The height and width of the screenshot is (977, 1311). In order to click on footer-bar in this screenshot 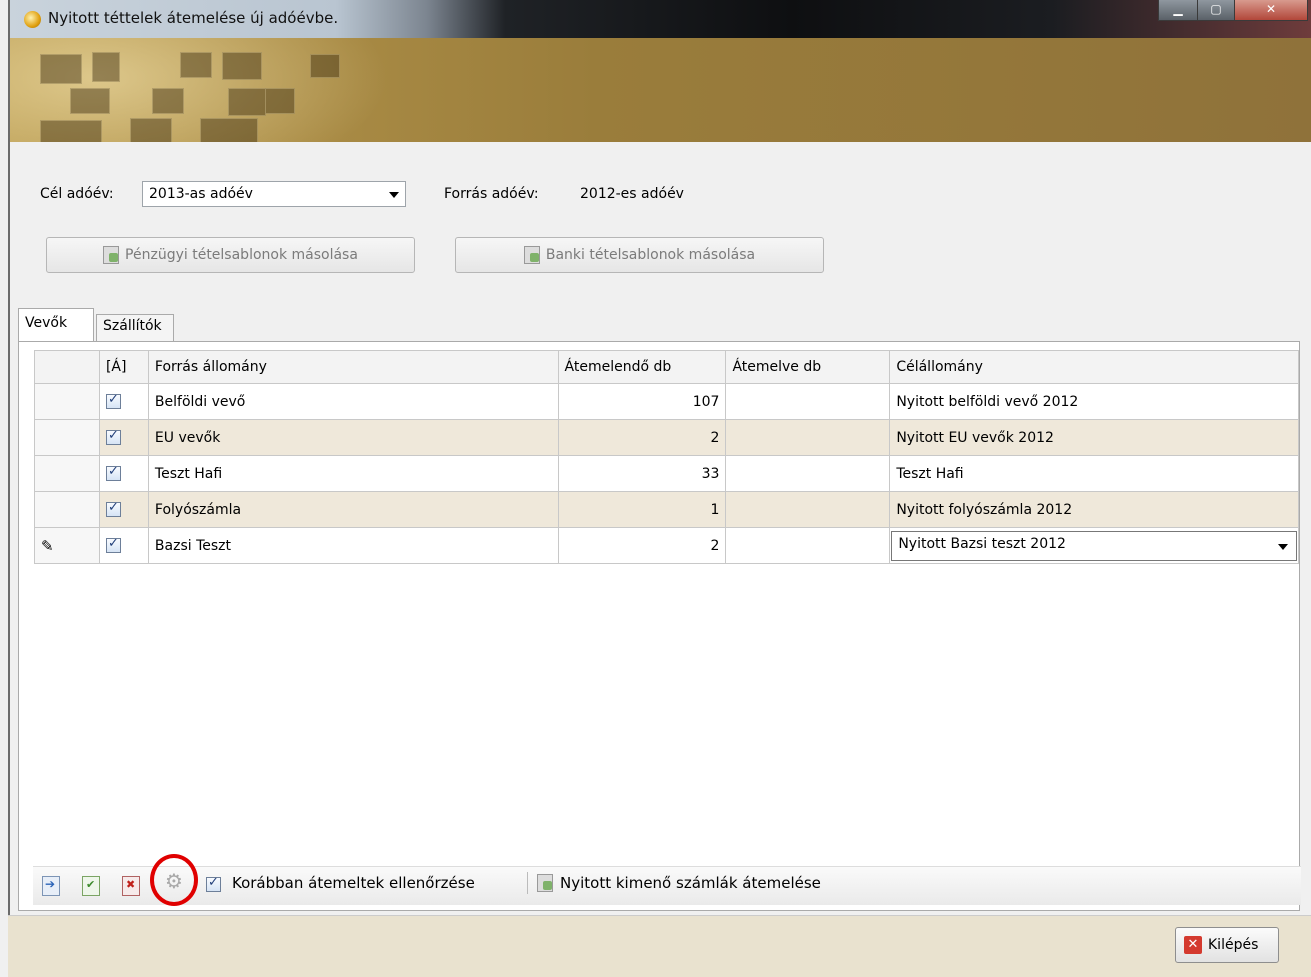, I will do `click(659, 946)`.